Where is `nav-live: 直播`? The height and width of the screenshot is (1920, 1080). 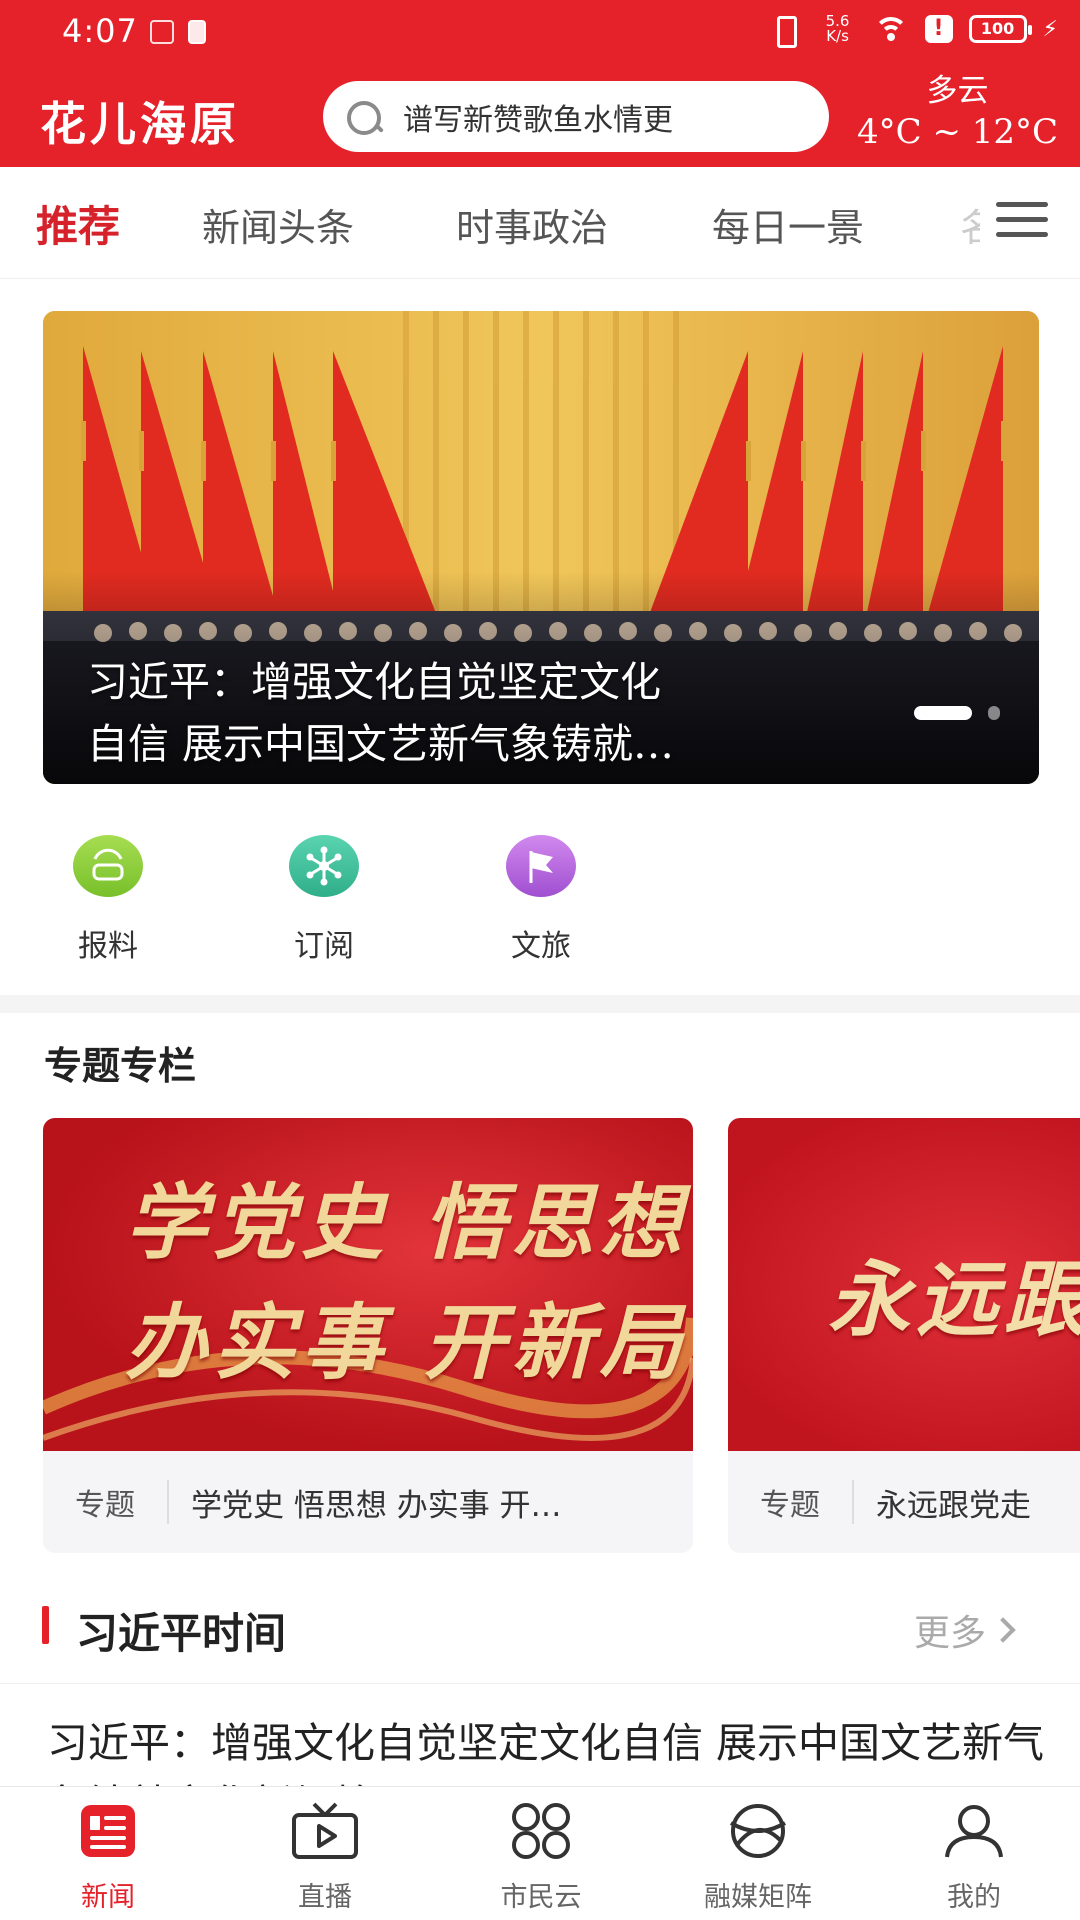
nav-live: 直播 is located at coordinates (325, 1857).